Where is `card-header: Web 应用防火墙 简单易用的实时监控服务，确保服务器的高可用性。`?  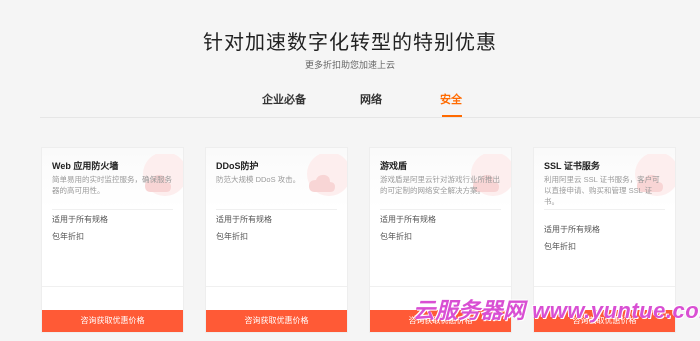
card-header: Web 应用防火墙 简单易用的实时监控服务，确保服务器的高可用性。 is located at coordinates (112, 178).